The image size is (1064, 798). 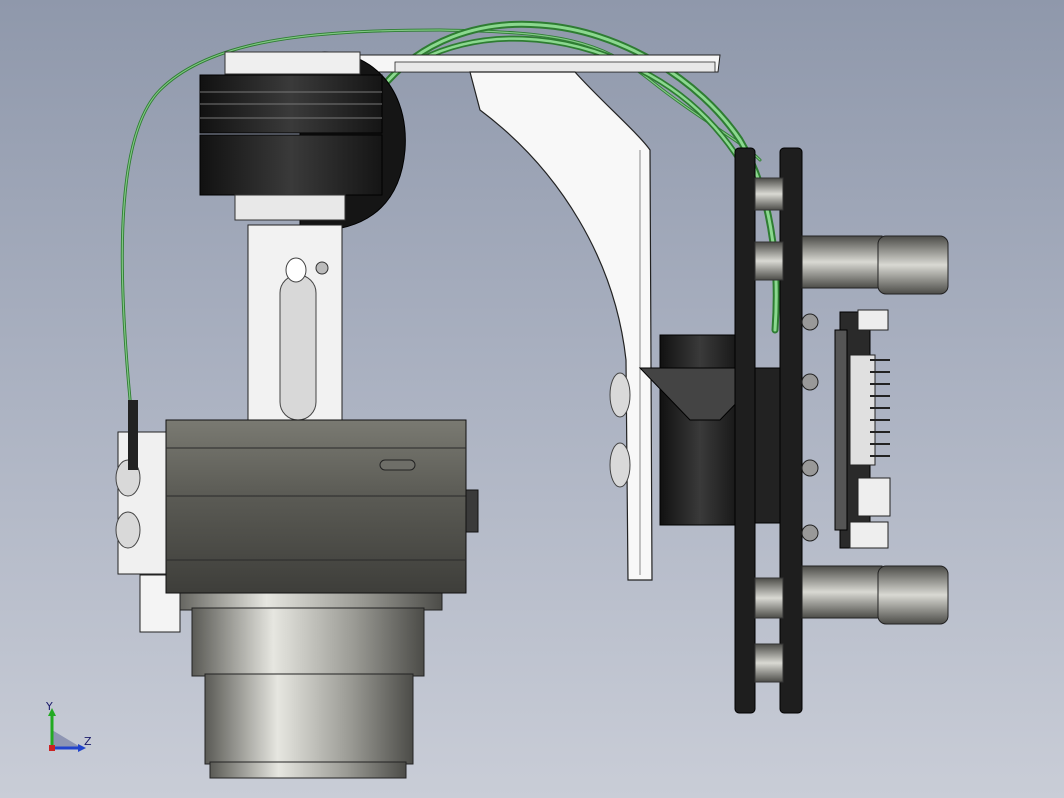 I want to click on tilt-motor, so click(x=302, y=141).